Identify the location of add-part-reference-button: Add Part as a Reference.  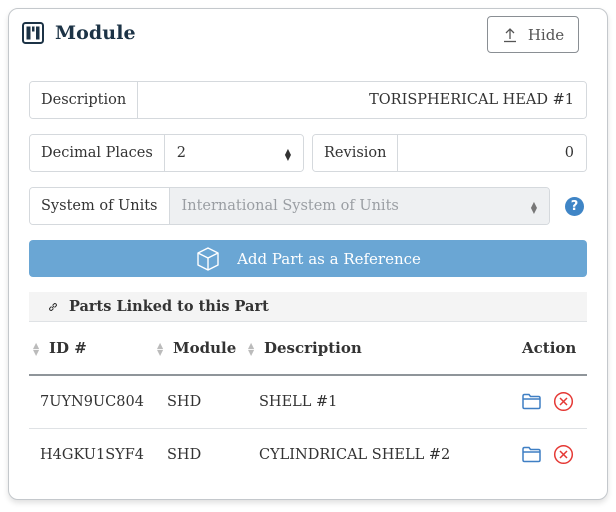
(308, 258).